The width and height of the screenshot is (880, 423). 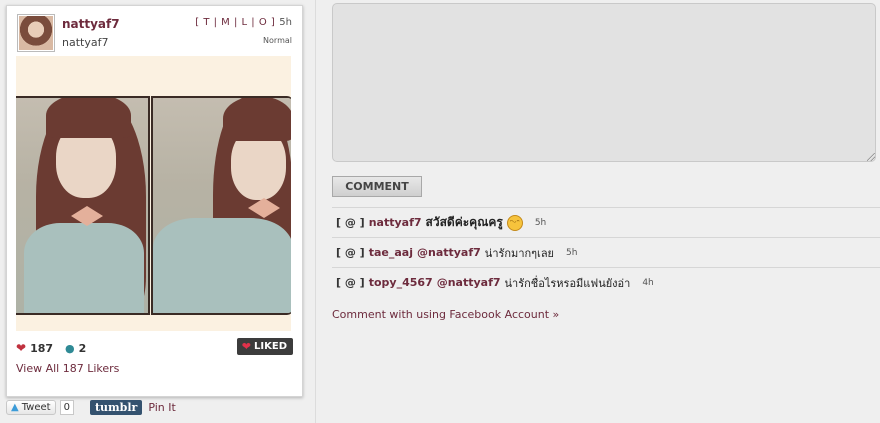 I want to click on share-bar: ▲ Tweet 0 tumblr Pin It, so click(x=91, y=407).